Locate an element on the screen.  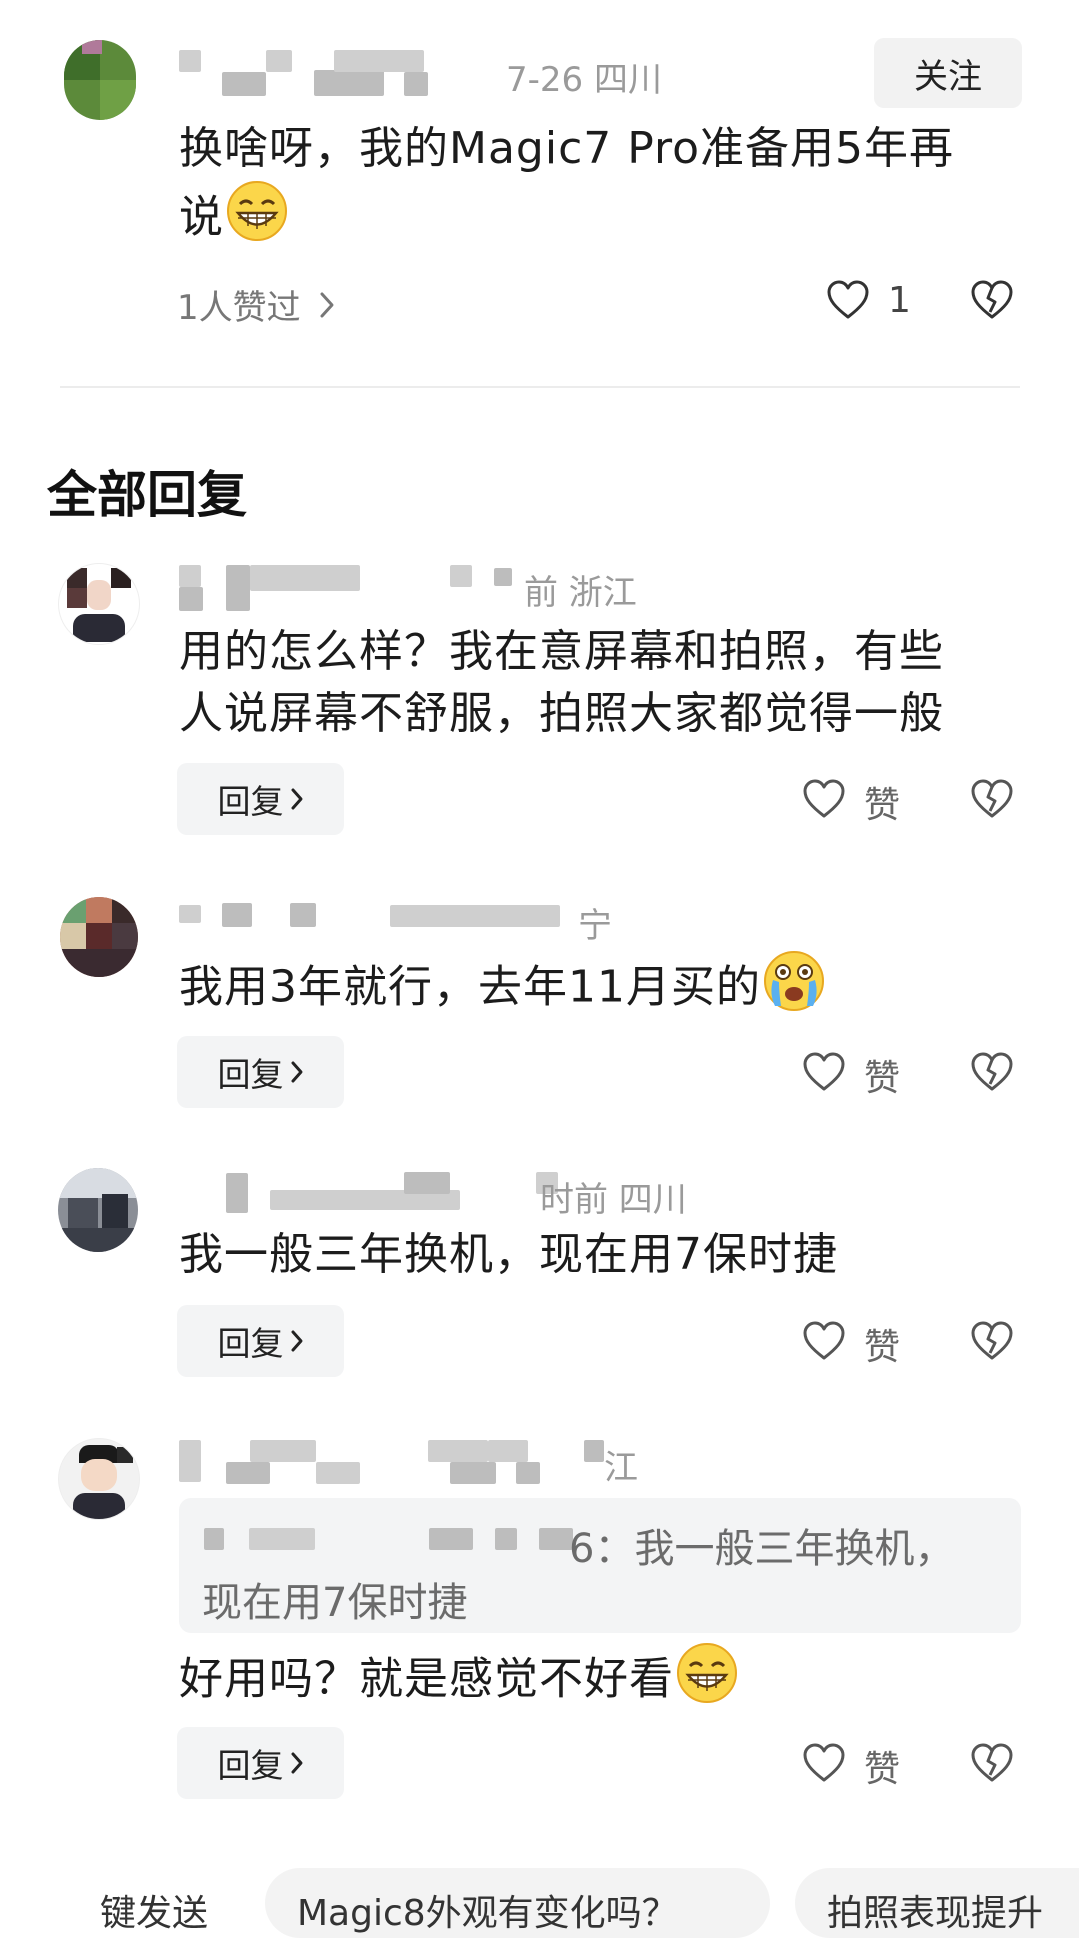
comment-content-line: 人说屏幕不舒服，拍照大家都觉得一般 is located at coordinates (561, 713).